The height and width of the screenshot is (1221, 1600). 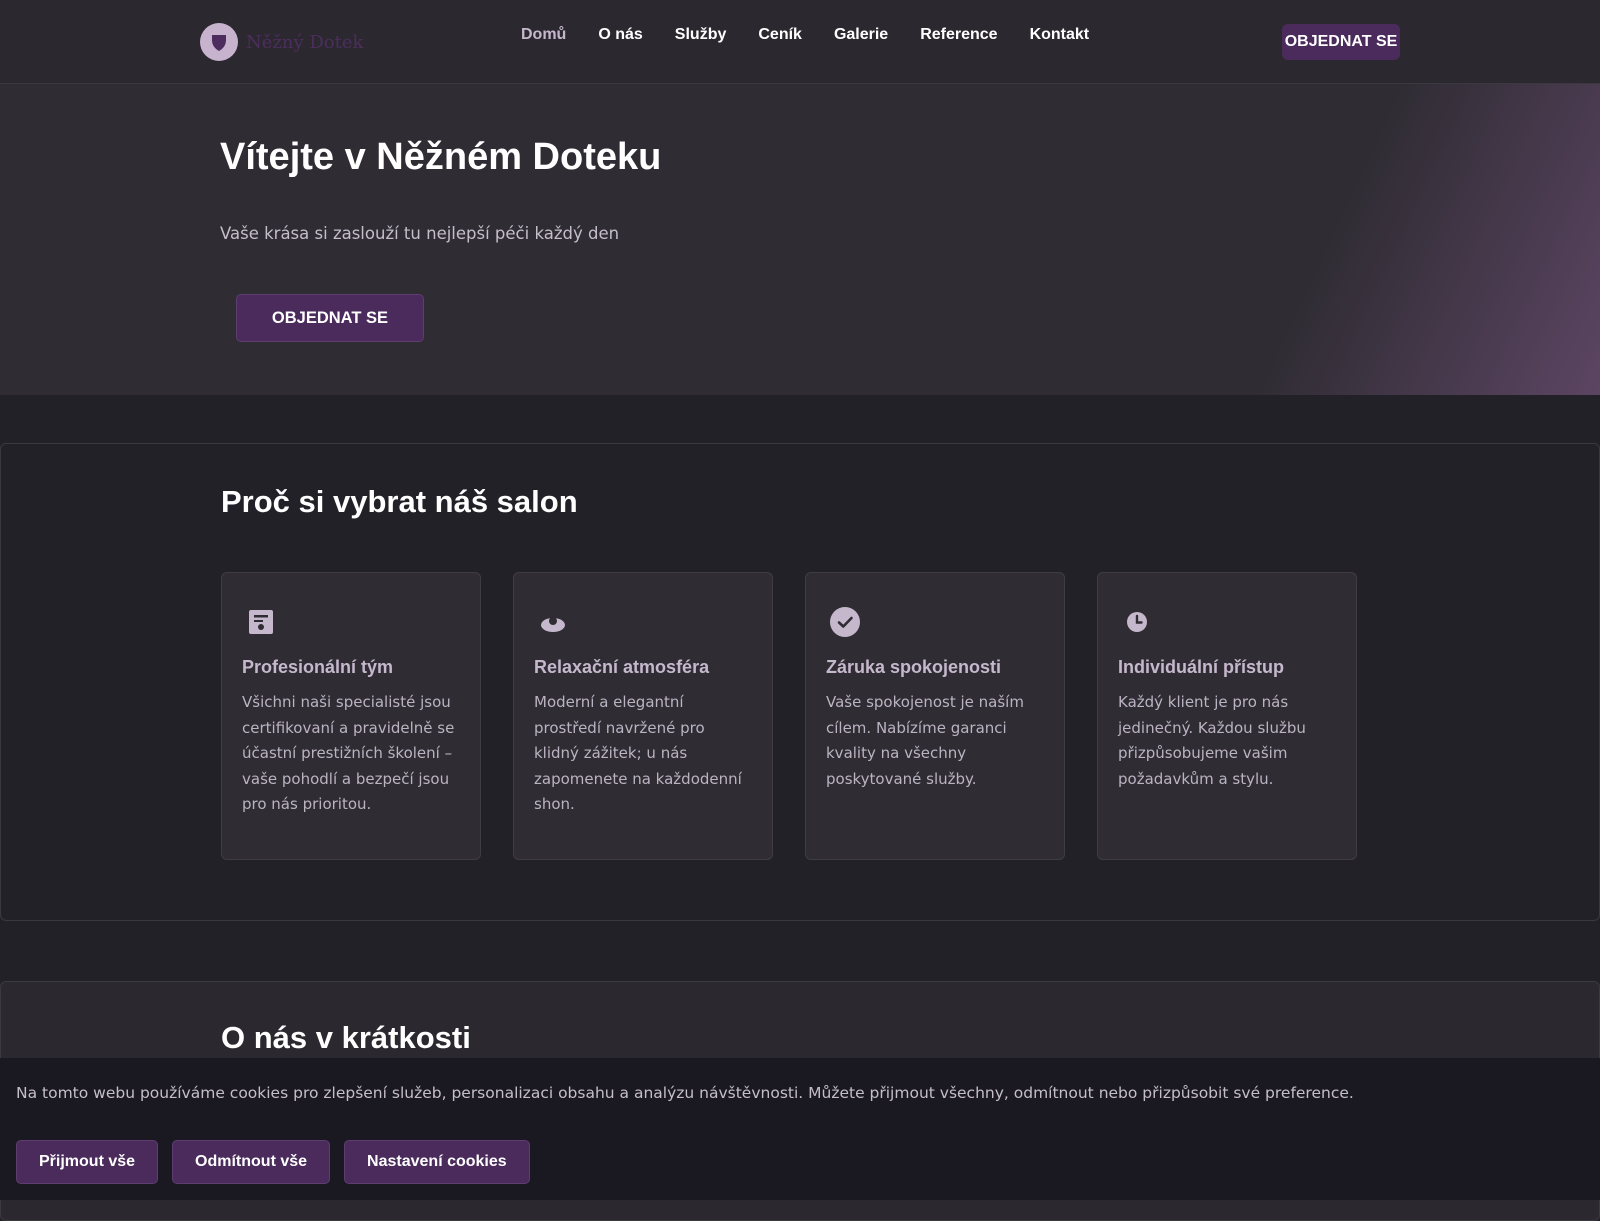 What do you see at coordinates (437, 1162) in the screenshot?
I see `cookie-settings-button: Nastavení cookies` at bounding box center [437, 1162].